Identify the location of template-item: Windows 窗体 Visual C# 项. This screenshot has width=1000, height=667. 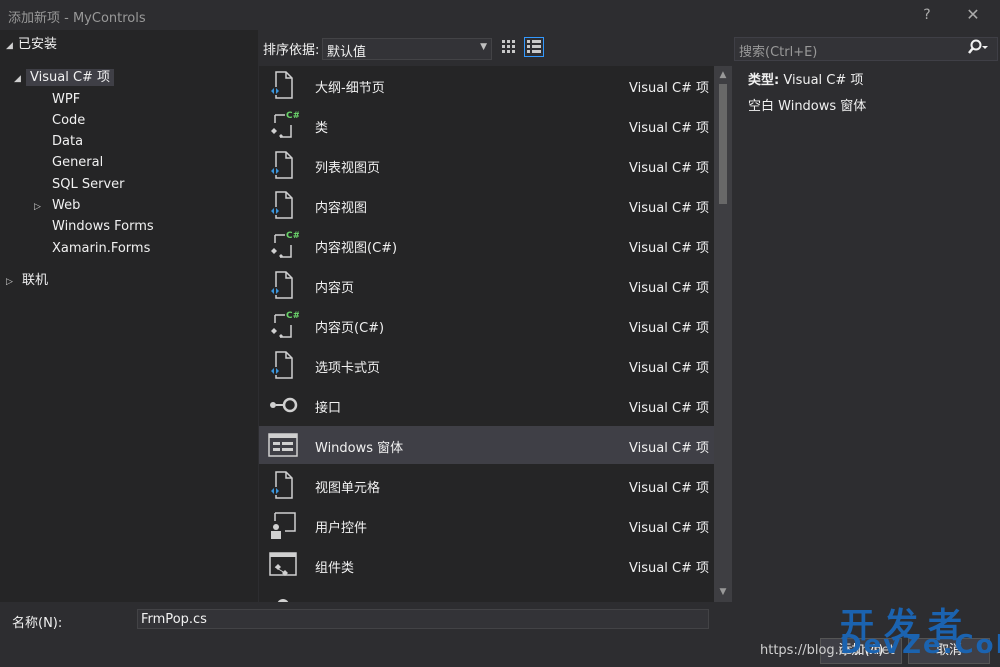
(486, 445).